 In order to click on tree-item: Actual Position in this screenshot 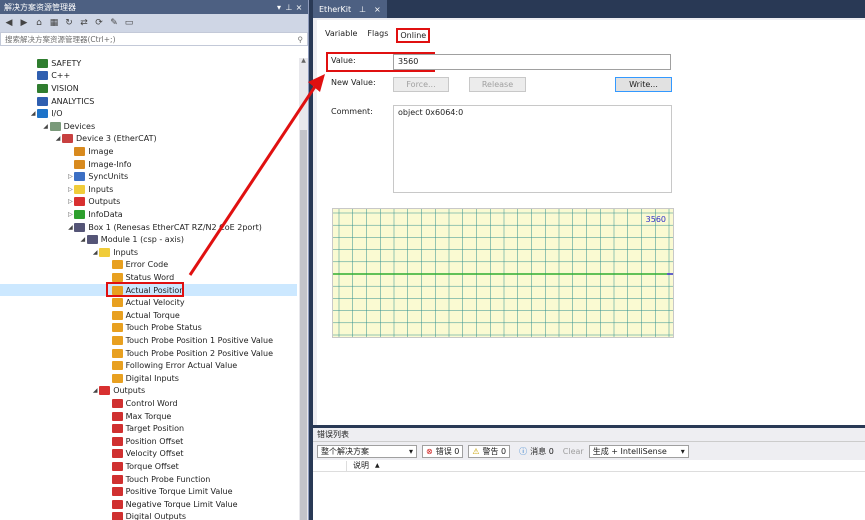, I will do `click(148, 289)`.